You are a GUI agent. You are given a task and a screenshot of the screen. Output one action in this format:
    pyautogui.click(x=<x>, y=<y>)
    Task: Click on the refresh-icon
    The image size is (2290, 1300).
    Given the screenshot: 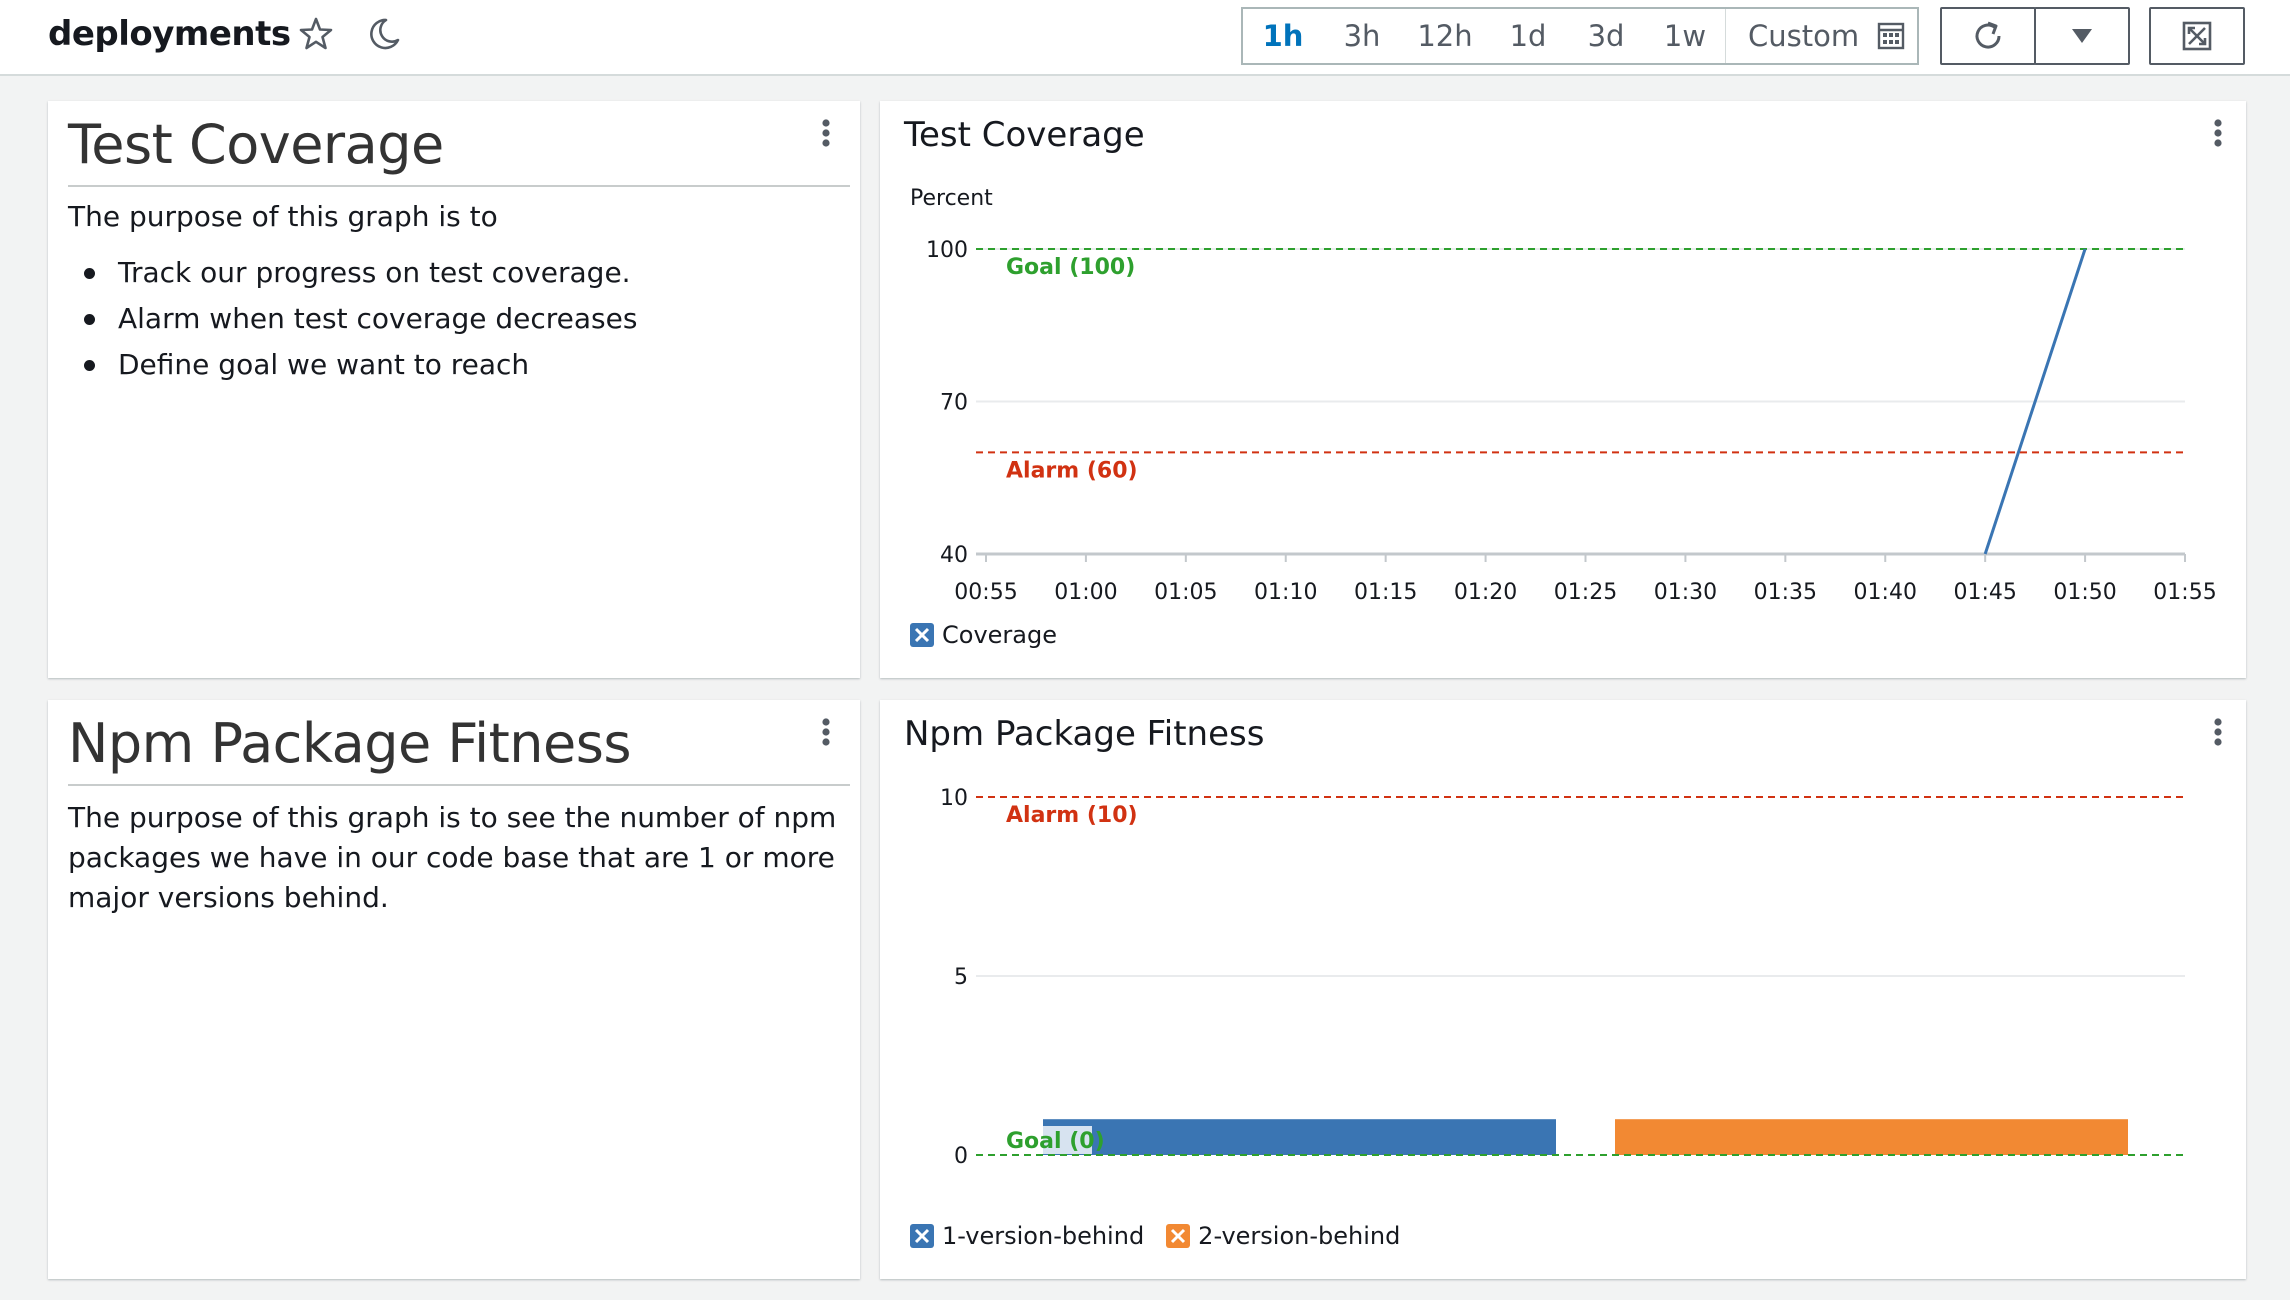 What is the action you would take?
    pyautogui.click(x=1988, y=35)
    